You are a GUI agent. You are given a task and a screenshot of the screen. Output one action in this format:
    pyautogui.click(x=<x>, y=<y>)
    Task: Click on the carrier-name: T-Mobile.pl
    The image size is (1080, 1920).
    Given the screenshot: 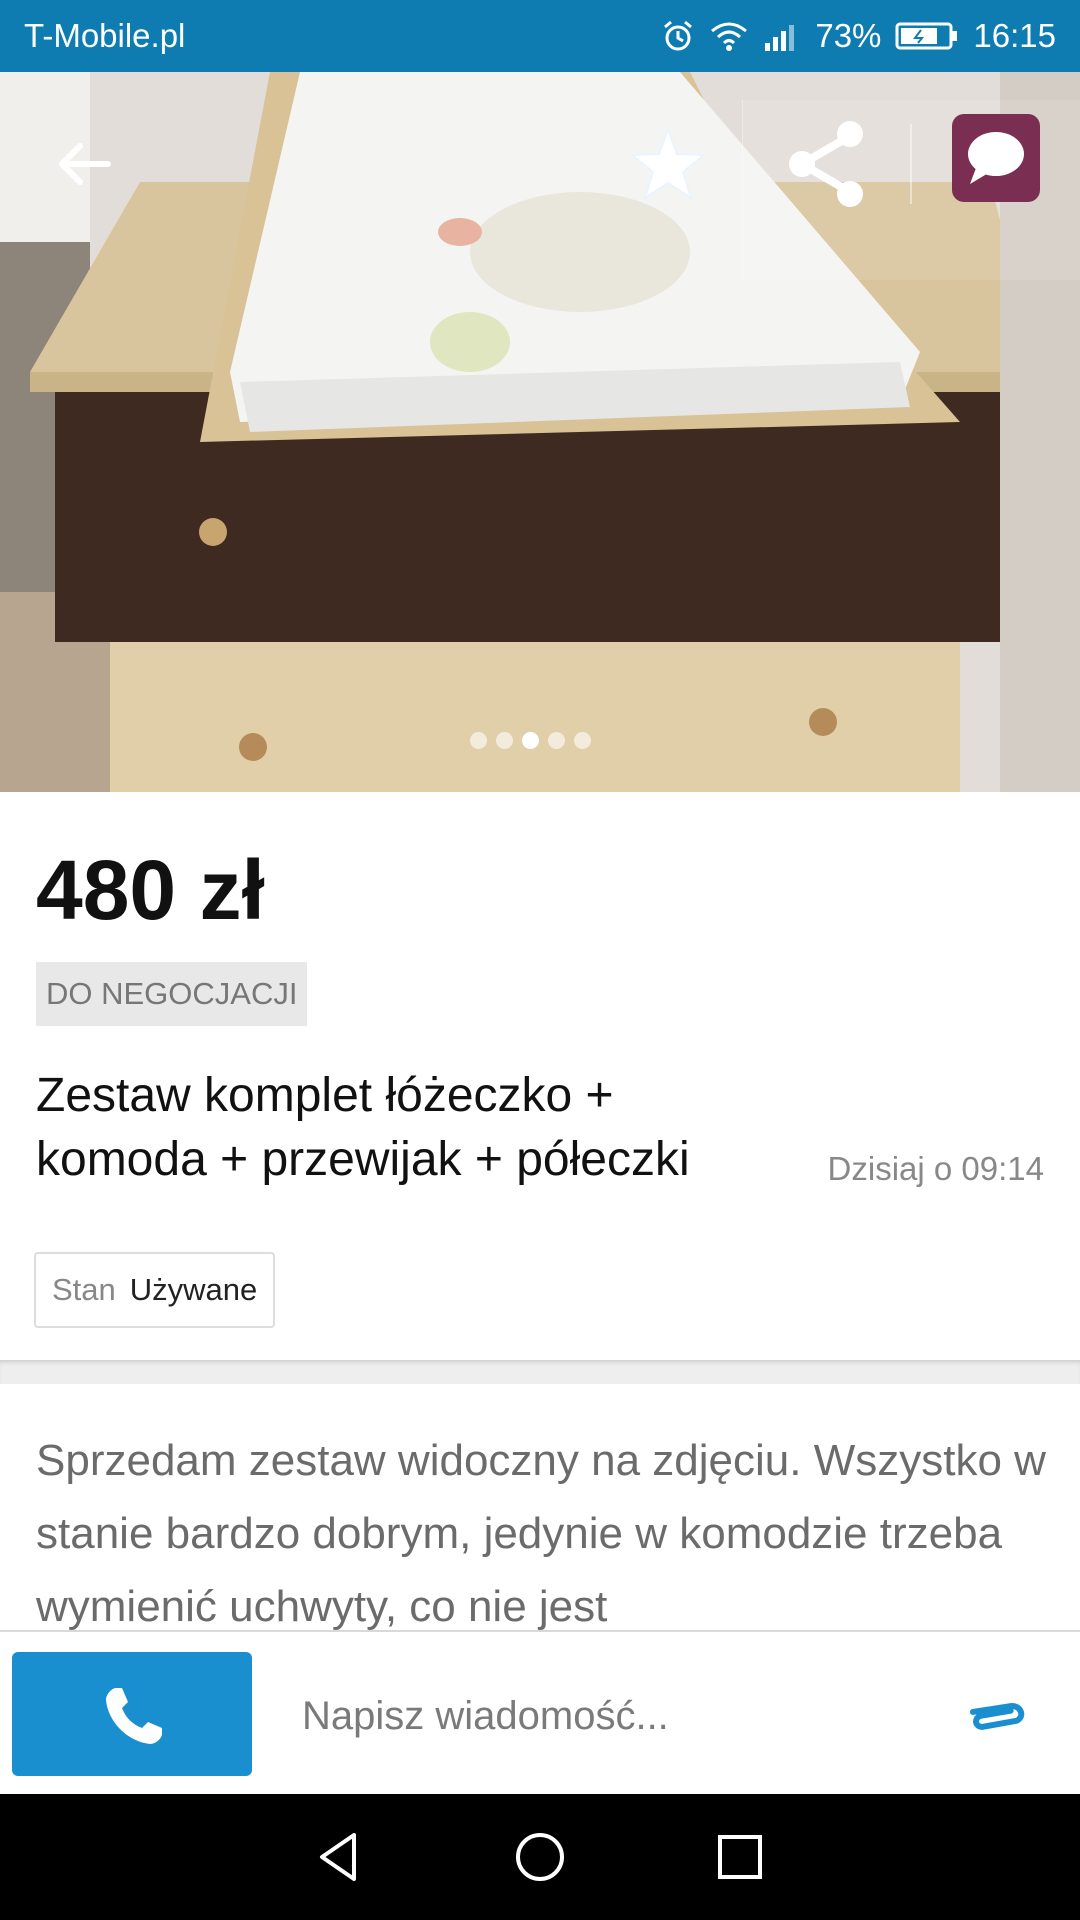 What is the action you would take?
    pyautogui.click(x=105, y=35)
    